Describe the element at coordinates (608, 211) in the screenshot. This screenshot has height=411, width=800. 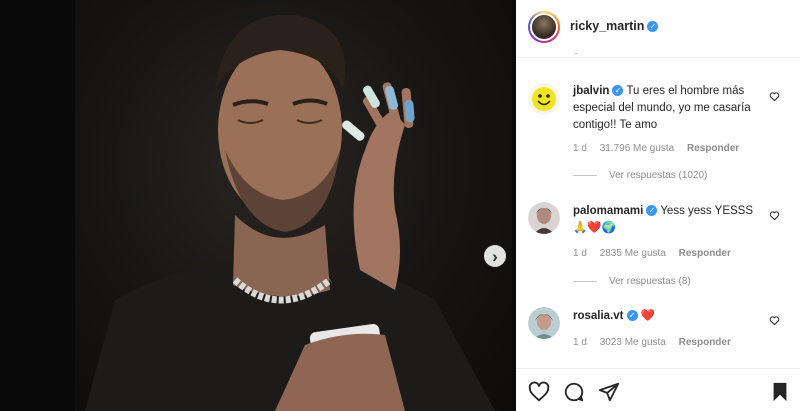
I see `commenter-username: palomamami` at that location.